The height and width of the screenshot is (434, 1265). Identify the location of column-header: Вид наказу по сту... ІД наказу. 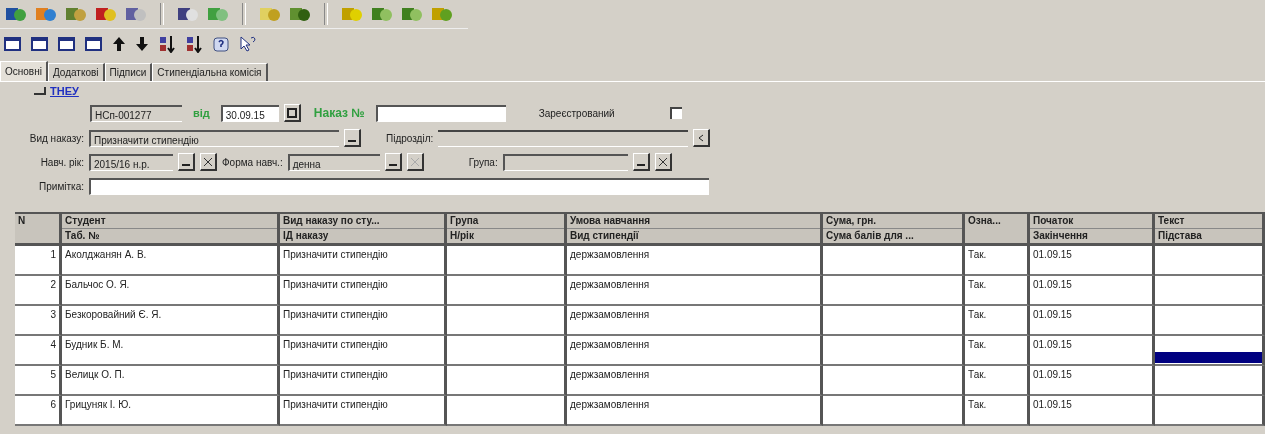
(363, 230).